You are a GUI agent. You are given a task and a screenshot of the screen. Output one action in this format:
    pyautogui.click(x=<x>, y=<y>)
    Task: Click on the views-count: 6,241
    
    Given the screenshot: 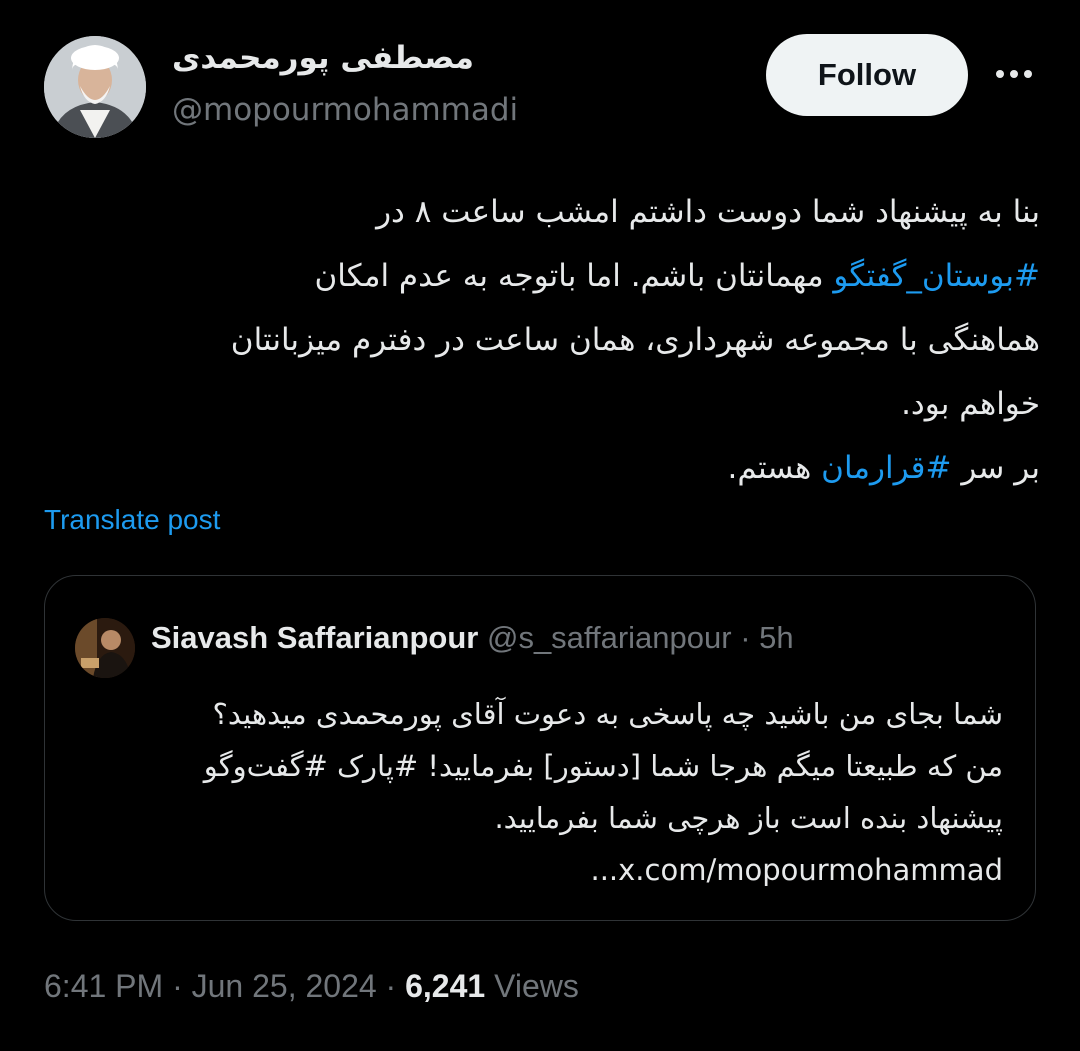 What is the action you would take?
    pyautogui.click(x=445, y=986)
    